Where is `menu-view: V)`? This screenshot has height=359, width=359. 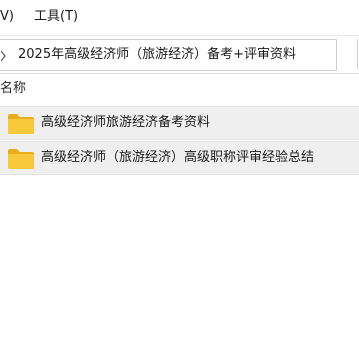 menu-view: V) is located at coordinates (7, 17).